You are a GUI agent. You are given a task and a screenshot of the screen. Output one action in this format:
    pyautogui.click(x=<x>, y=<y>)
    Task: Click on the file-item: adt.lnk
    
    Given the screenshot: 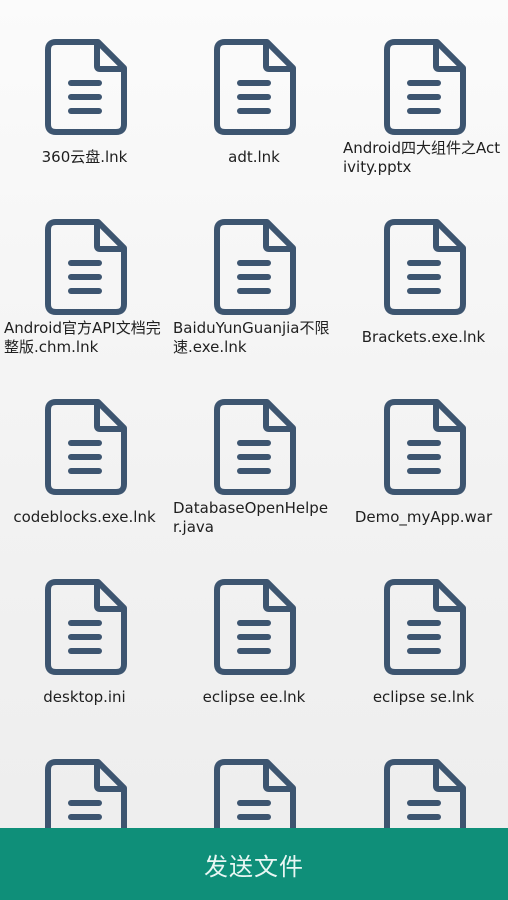 What is the action you would take?
    pyautogui.click(x=254, y=90)
    